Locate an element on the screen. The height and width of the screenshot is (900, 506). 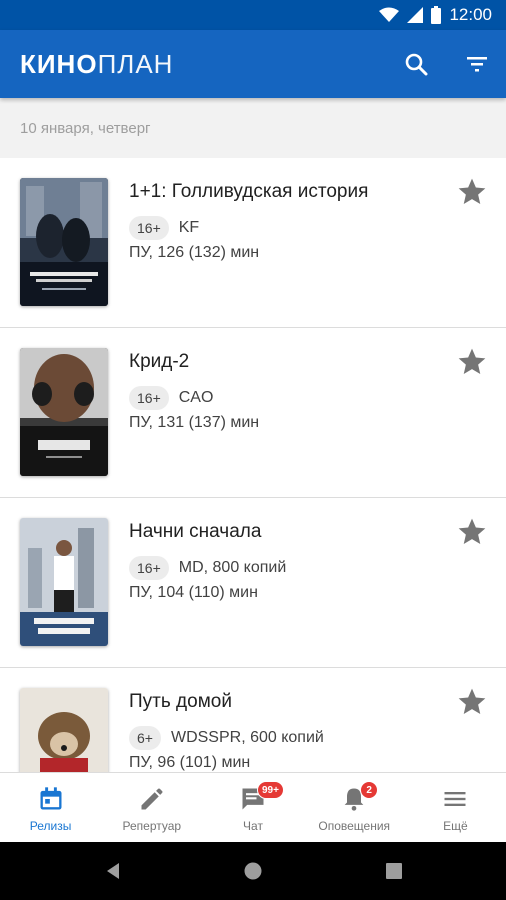
home-icon is located at coordinates (253, 871).